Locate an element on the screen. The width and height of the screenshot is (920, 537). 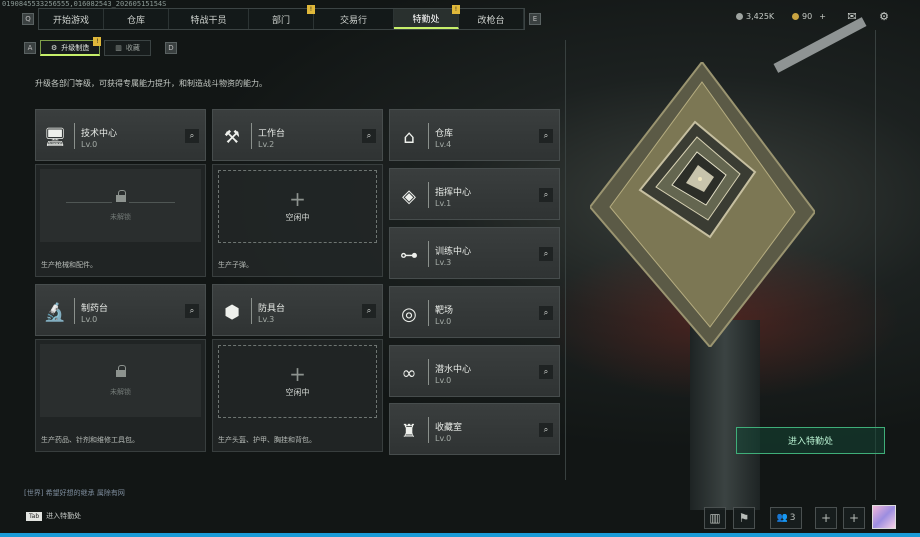
cube-illustration is located at coordinates (702, 204).